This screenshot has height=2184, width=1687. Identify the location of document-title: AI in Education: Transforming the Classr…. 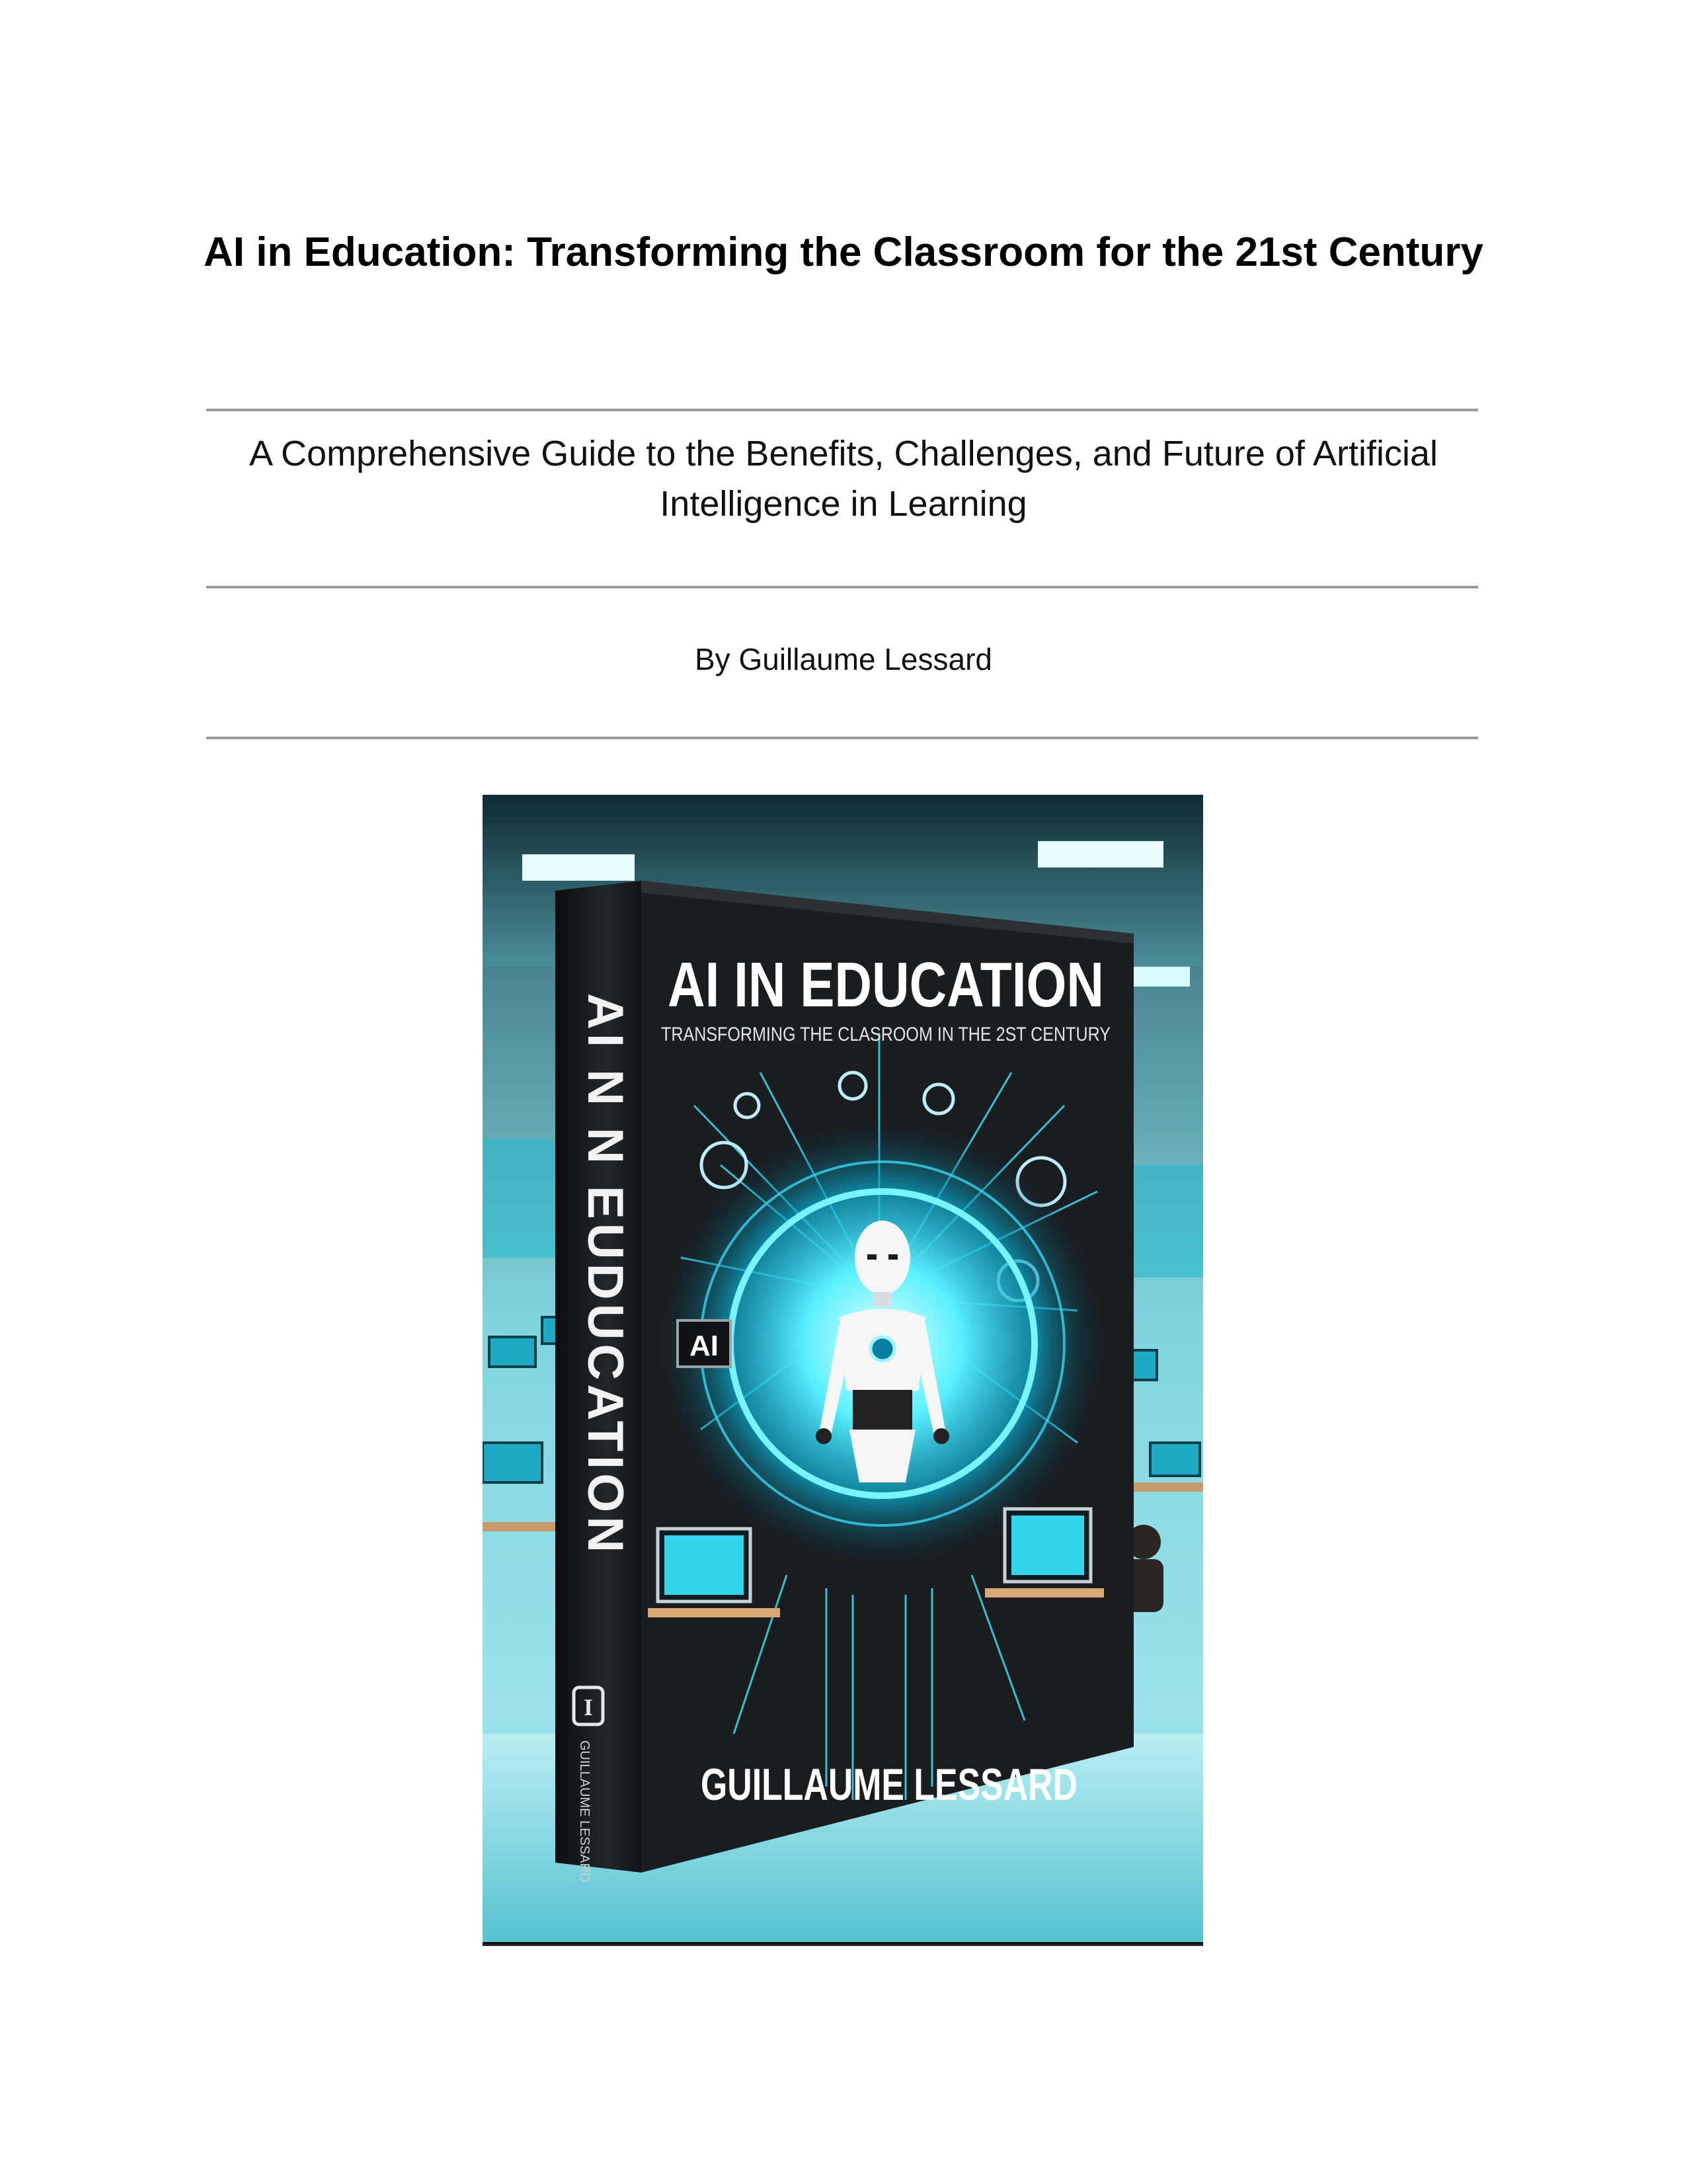
(843, 252).